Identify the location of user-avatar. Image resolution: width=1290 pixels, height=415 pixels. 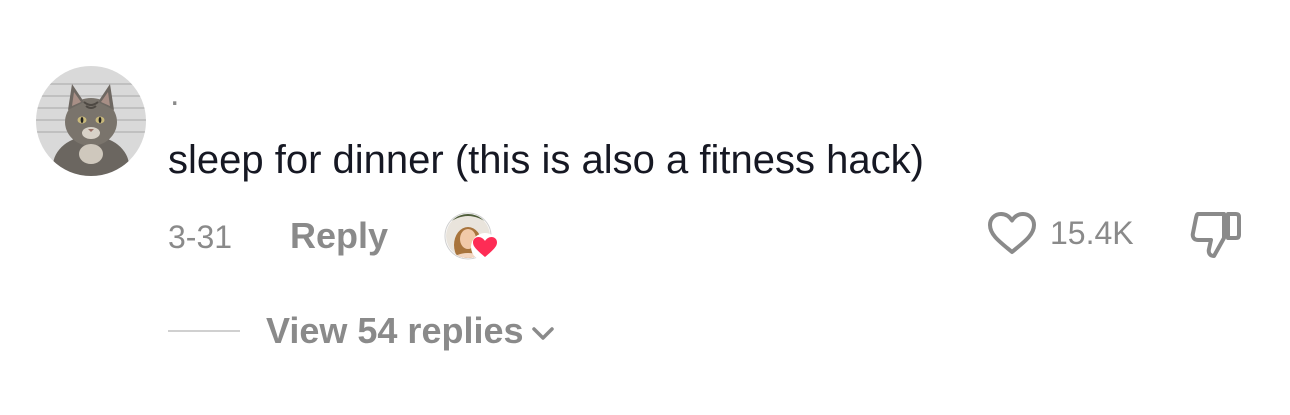
(91, 121).